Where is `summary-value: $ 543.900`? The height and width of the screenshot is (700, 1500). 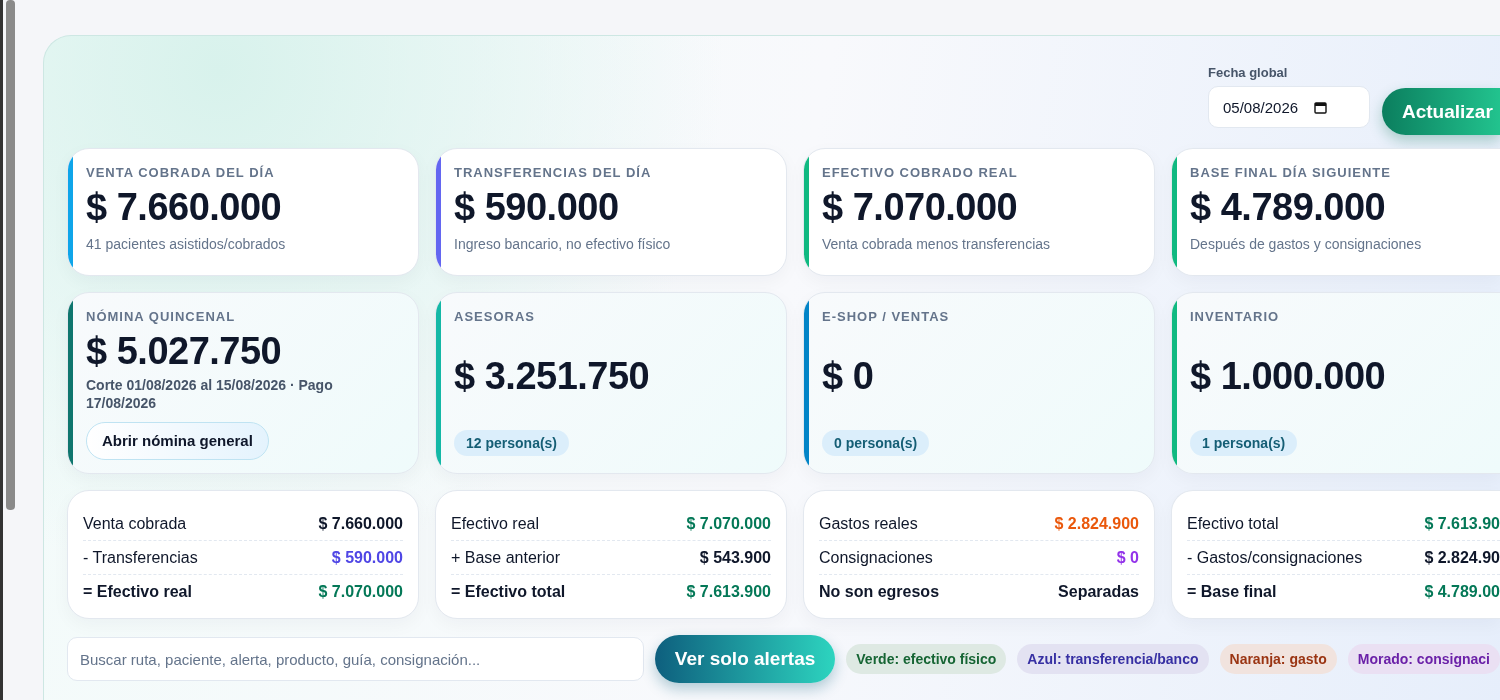
summary-value: $ 543.900 is located at coordinates (735, 557).